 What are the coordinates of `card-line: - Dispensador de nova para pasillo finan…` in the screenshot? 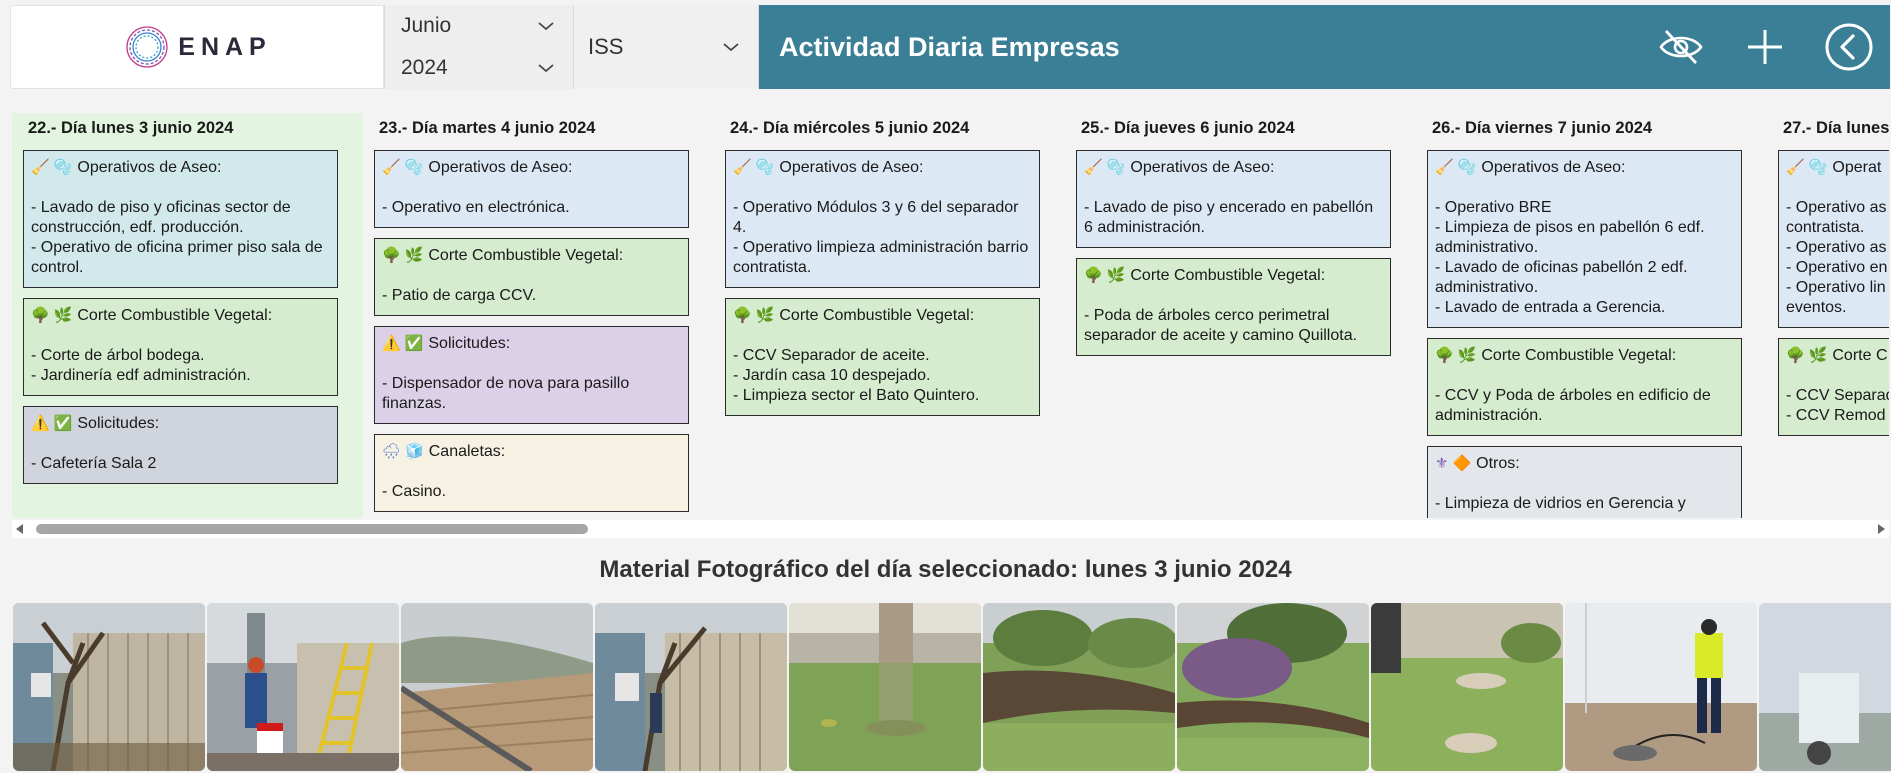 It's located at (506, 393).